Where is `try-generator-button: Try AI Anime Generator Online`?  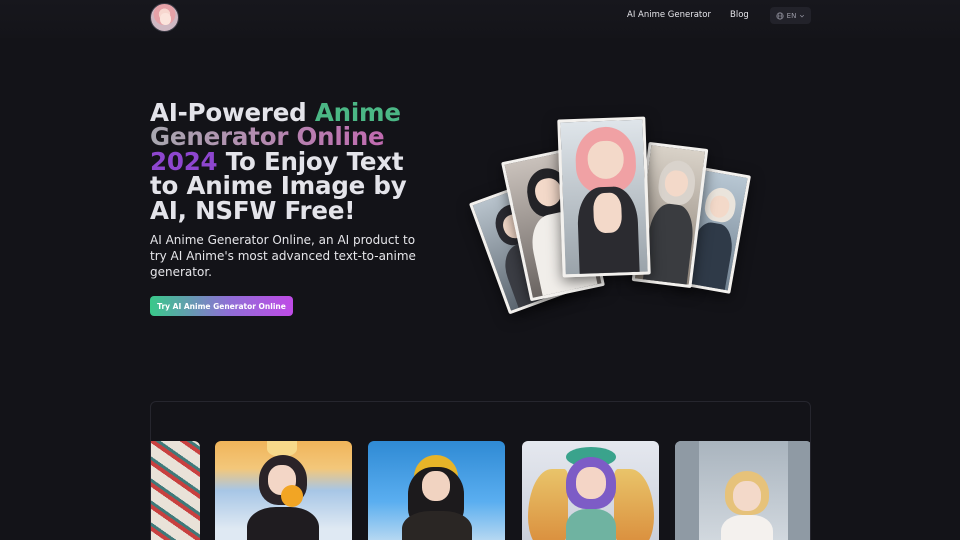
try-generator-button: Try AI Anime Generator Online is located at coordinates (221, 306).